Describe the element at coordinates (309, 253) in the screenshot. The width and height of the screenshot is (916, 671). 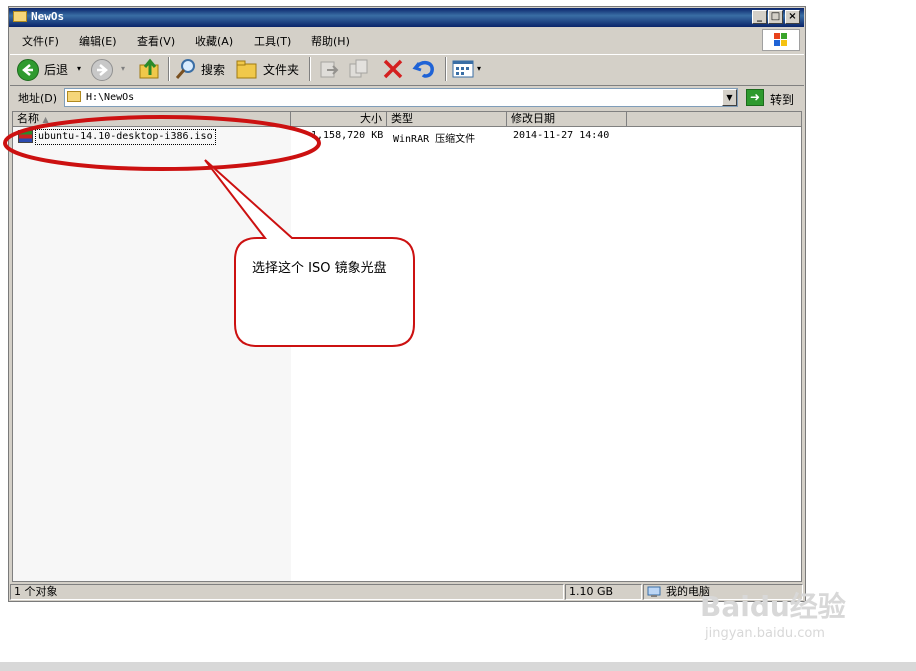
I see `callout-bubble` at that location.